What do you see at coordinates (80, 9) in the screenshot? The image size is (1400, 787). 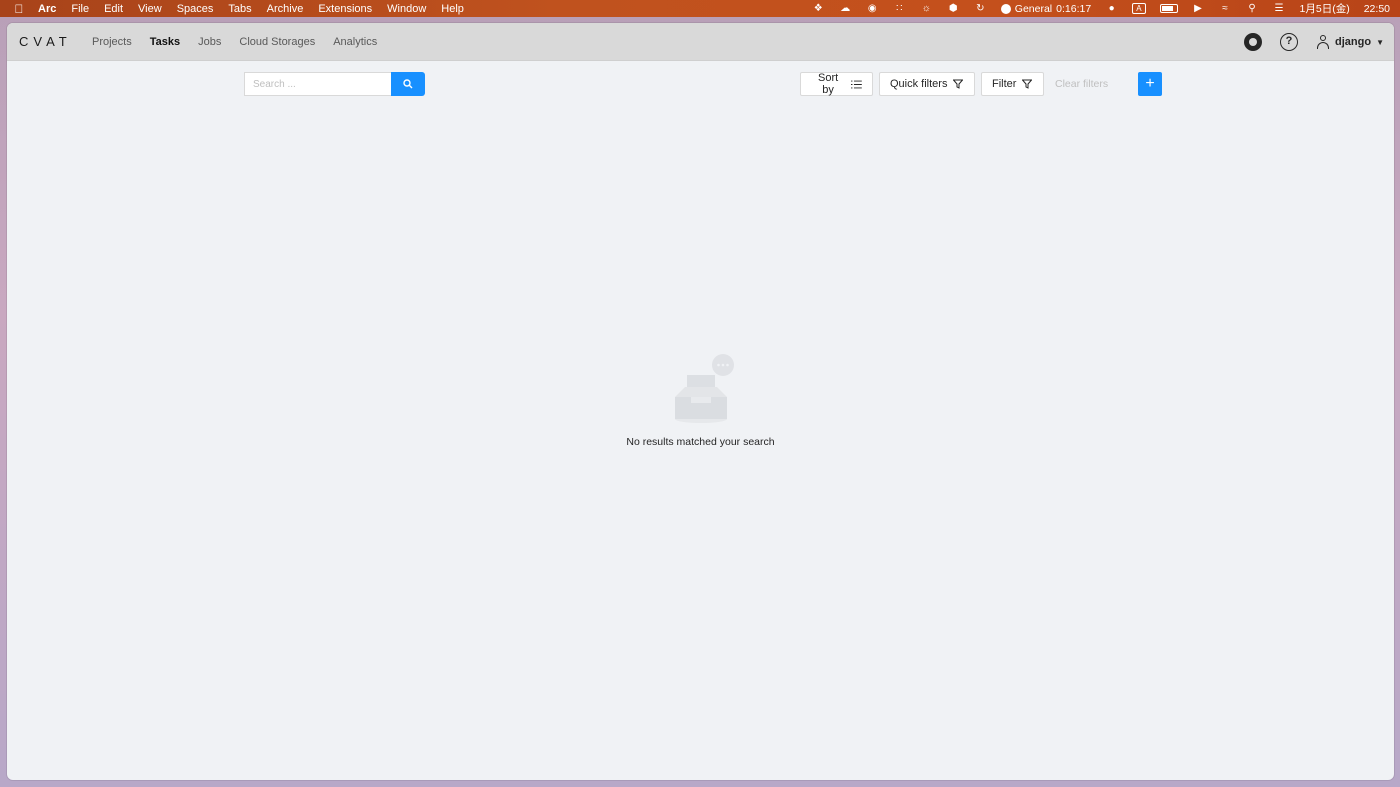 I see `menu-file: File` at bounding box center [80, 9].